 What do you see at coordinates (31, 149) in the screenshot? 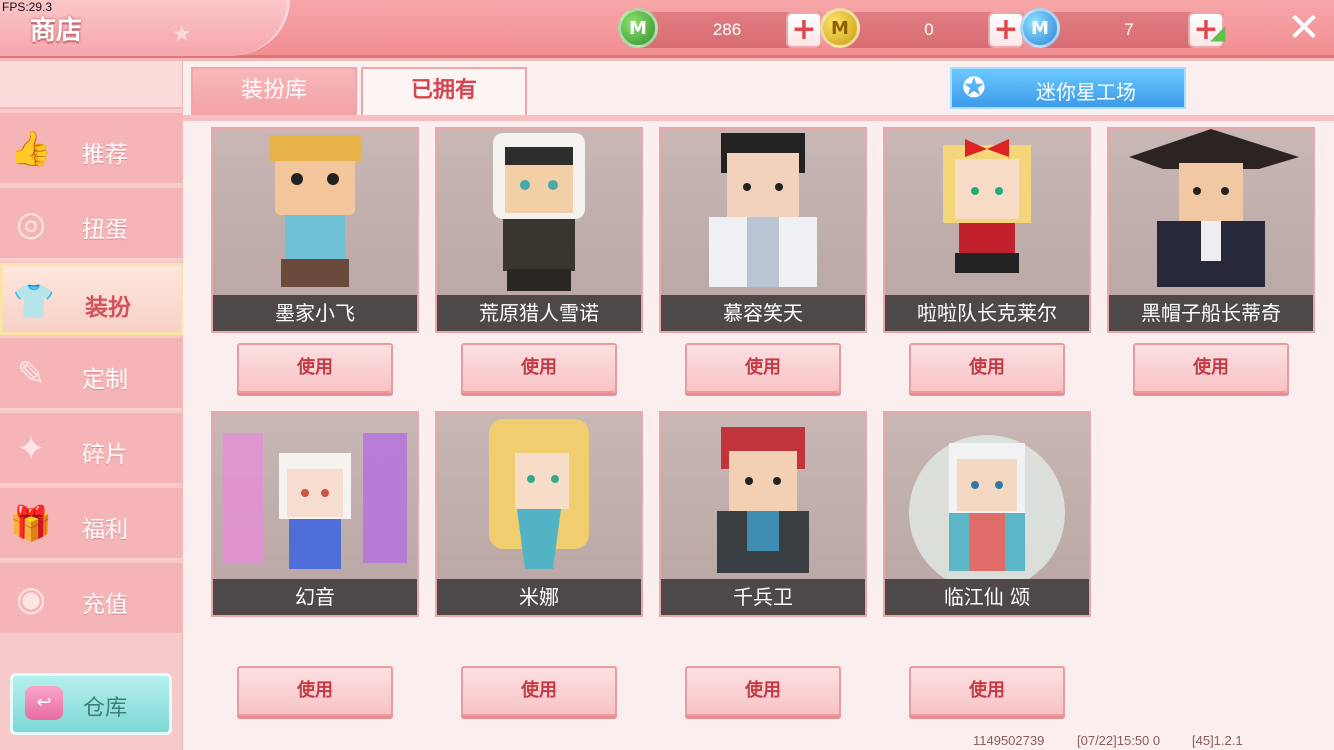
I see `thumbs-up-icon: 👍` at bounding box center [31, 149].